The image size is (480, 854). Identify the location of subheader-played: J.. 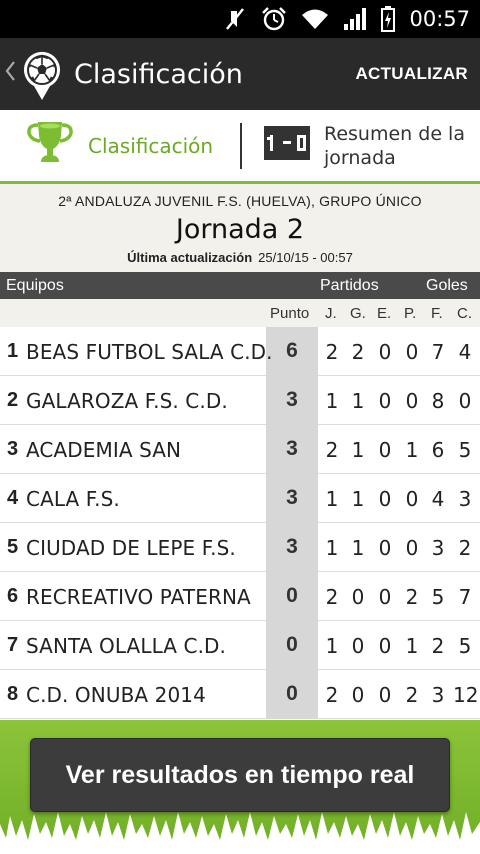
(331, 313).